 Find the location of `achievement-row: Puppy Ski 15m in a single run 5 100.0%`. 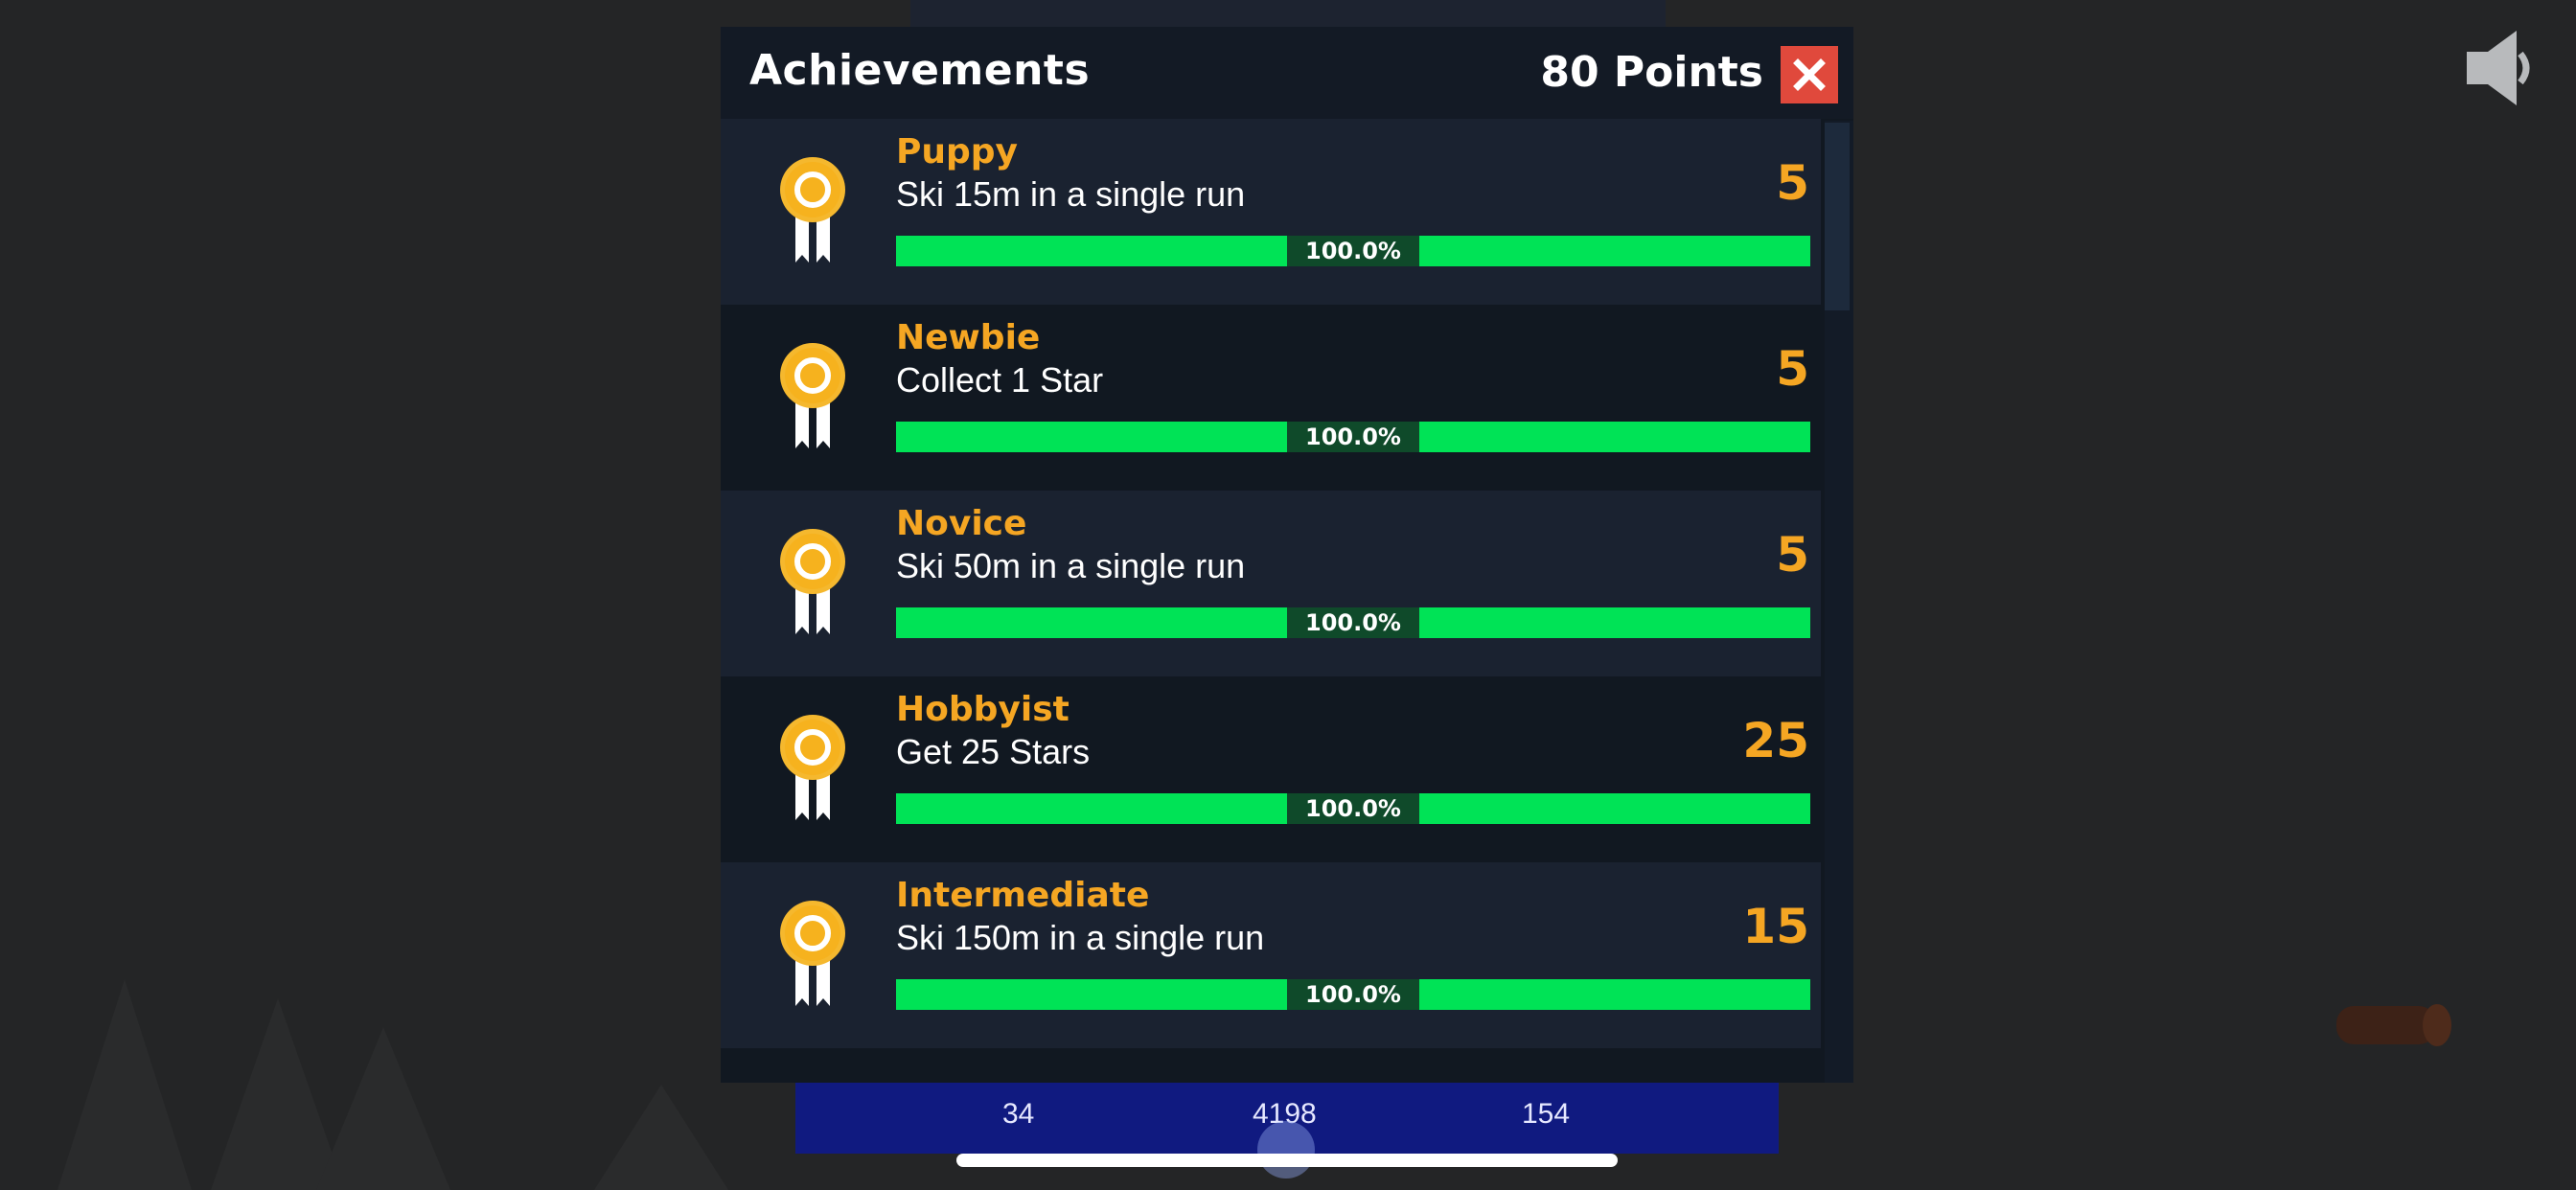

achievement-row: Puppy Ski 15m in a single run 5 100.0% is located at coordinates (1271, 212).